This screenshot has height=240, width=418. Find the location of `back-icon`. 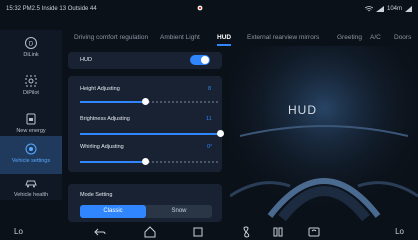

back-icon is located at coordinates (100, 232).